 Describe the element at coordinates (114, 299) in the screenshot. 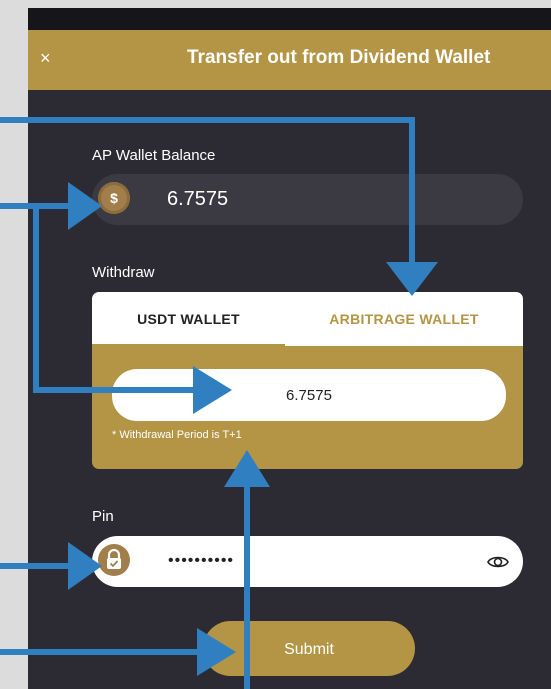

I see `annotation-arrow-line` at that location.